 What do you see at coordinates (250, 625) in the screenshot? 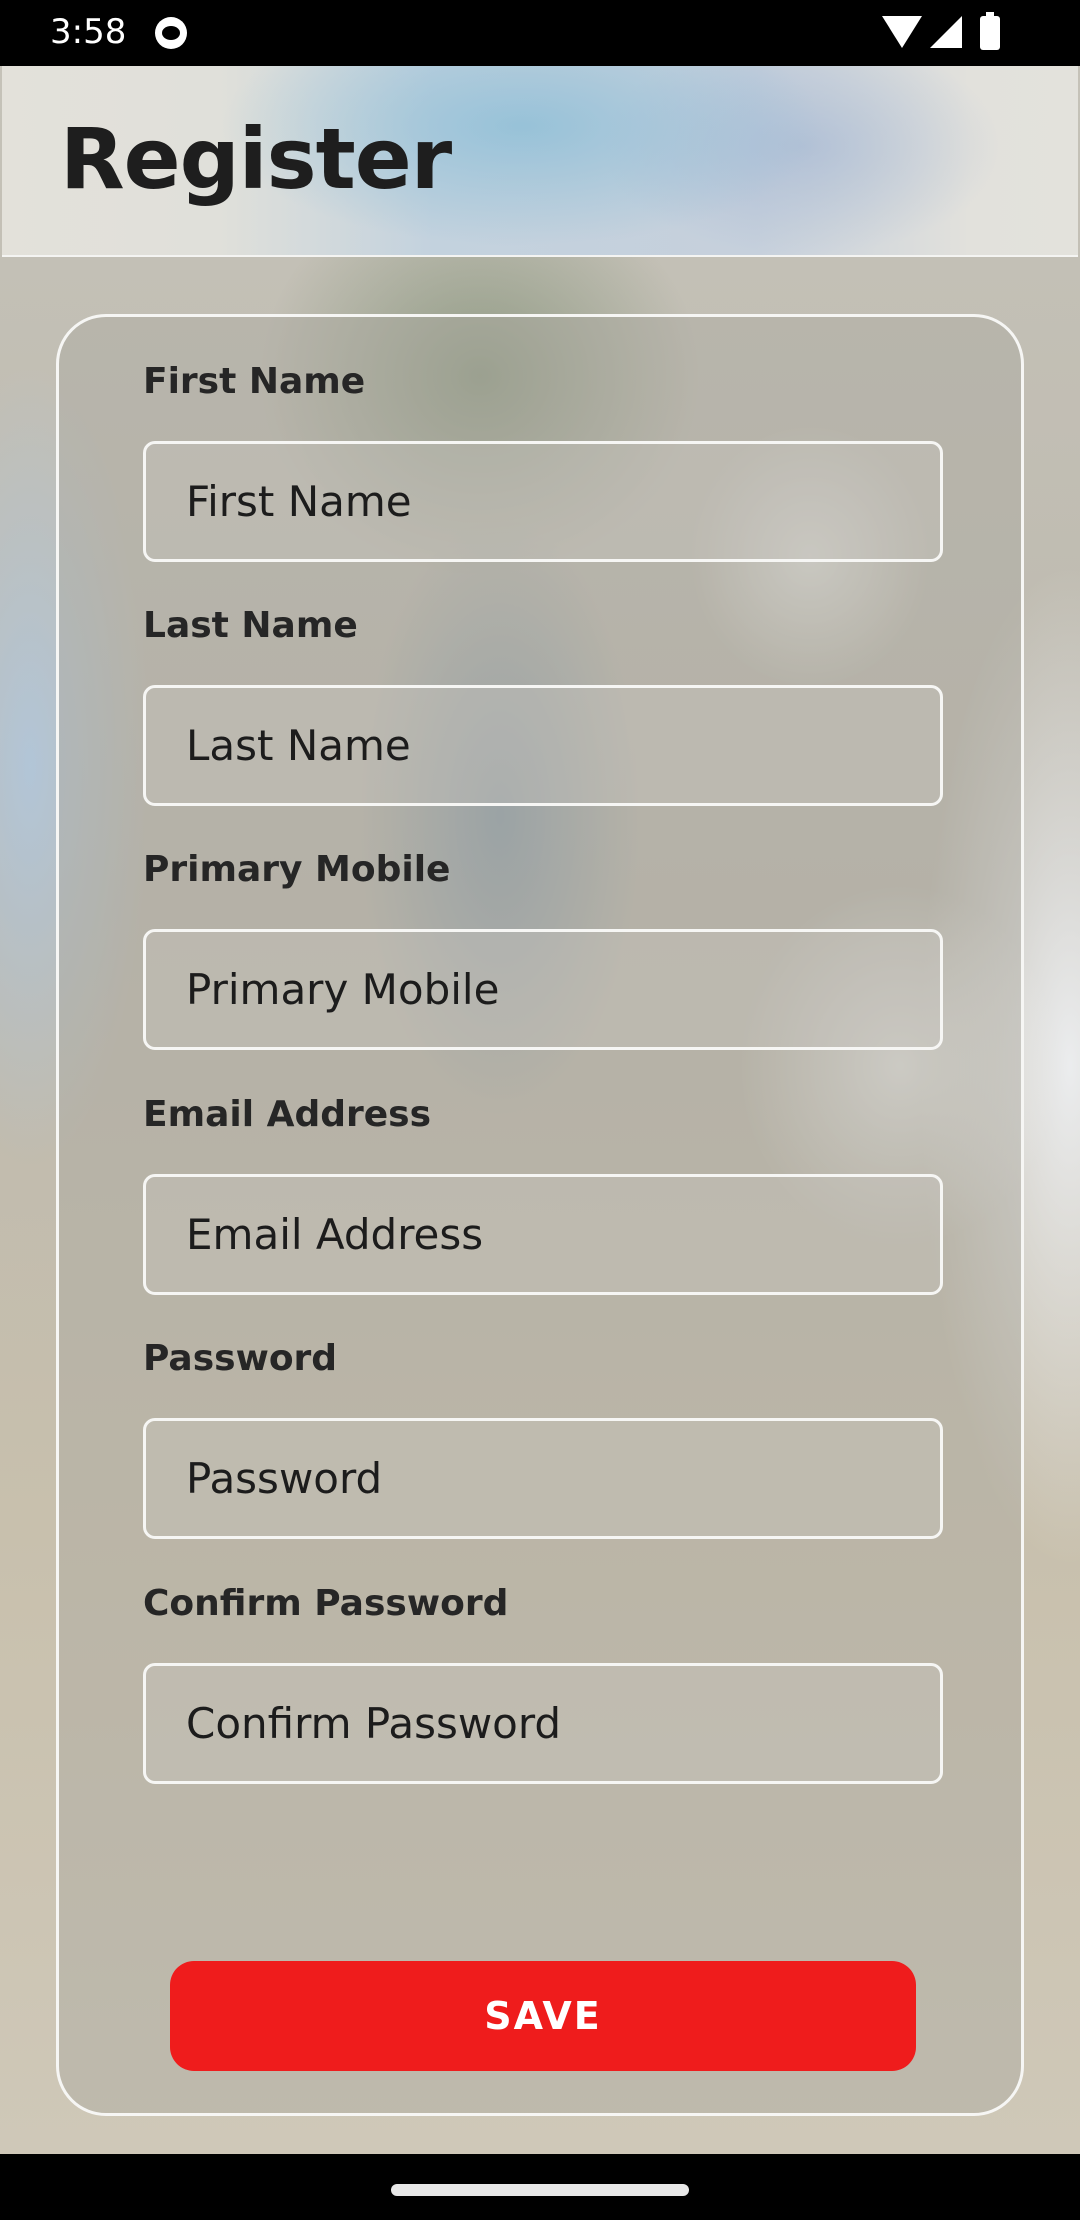
I see `last-name-label: Last Name` at bounding box center [250, 625].